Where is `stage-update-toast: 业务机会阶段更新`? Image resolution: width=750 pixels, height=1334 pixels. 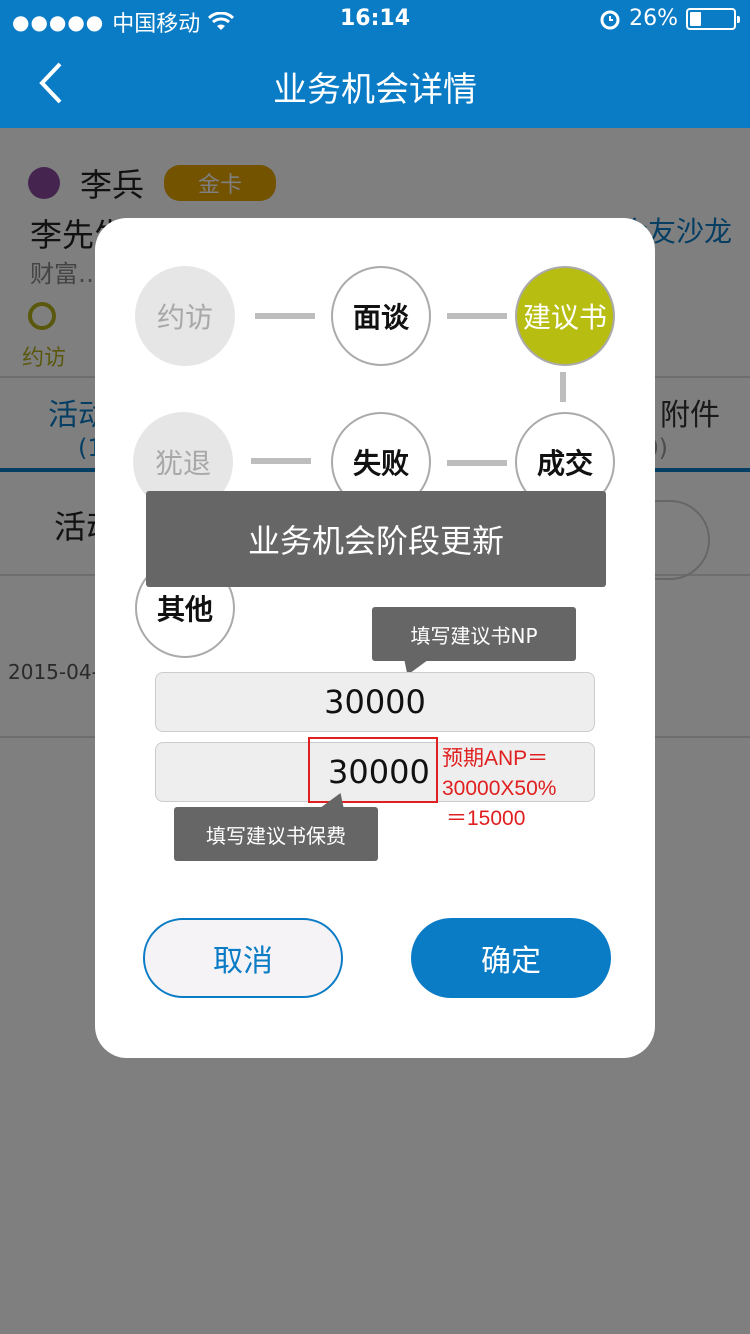
stage-update-toast: 业务机会阶段更新 is located at coordinates (376, 539).